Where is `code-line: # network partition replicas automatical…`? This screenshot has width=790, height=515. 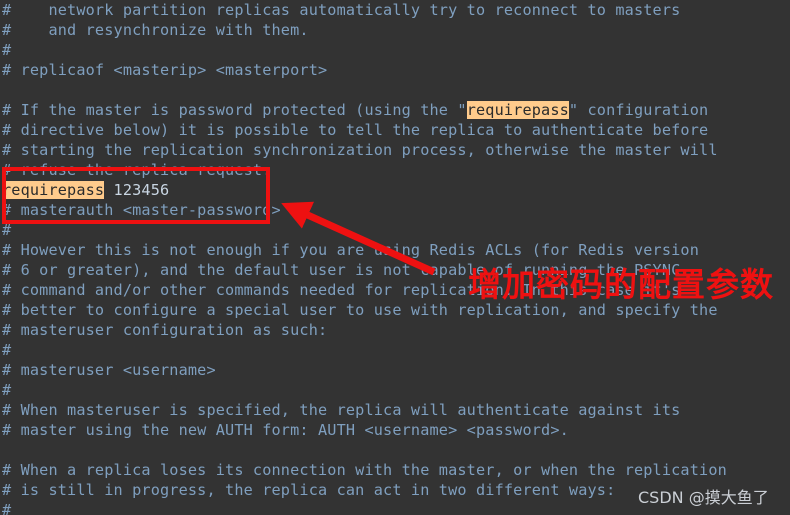 code-line: # network partition replicas automatical… is located at coordinates (395, 10).